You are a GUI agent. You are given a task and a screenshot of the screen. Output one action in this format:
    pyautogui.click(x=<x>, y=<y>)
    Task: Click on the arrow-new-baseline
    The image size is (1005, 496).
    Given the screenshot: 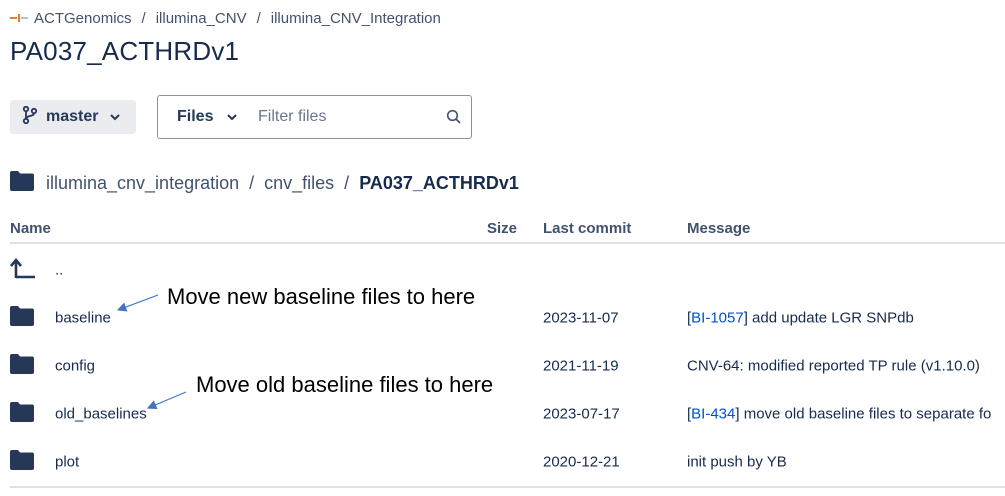 What is the action you would take?
    pyautogui.click(x=137, y=303)
    